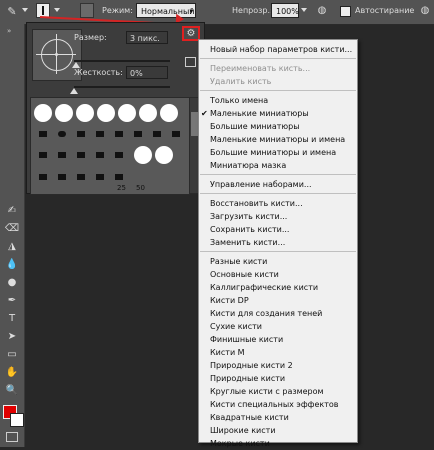 Image resolution: width=434 pixels, height=450 pixels. Describe the element at coordinates (249, 417) in the screenshot. I see `menu-item-label: Квадратные кисти` at that location.